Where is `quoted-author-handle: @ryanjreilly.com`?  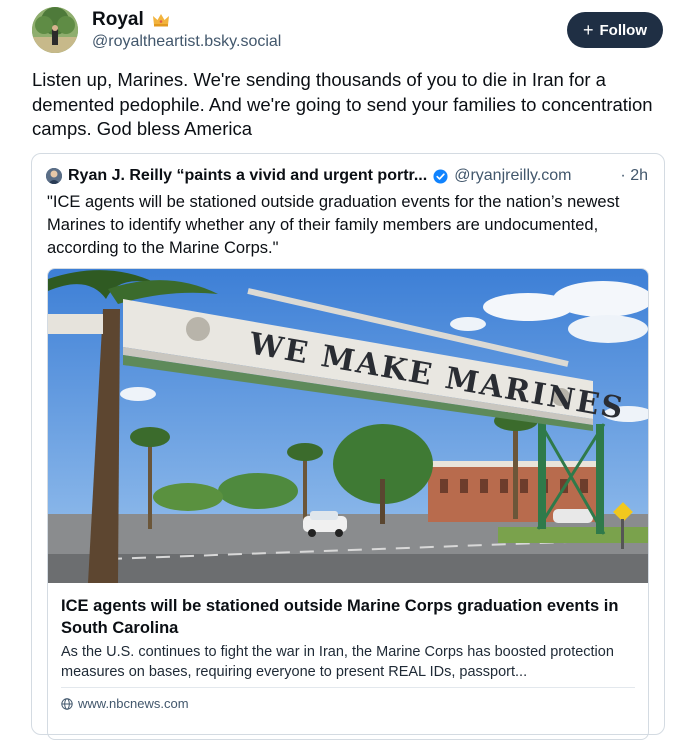 quoted-author-handle: @ryanjreilly.com is located at coordinates (512, 176).